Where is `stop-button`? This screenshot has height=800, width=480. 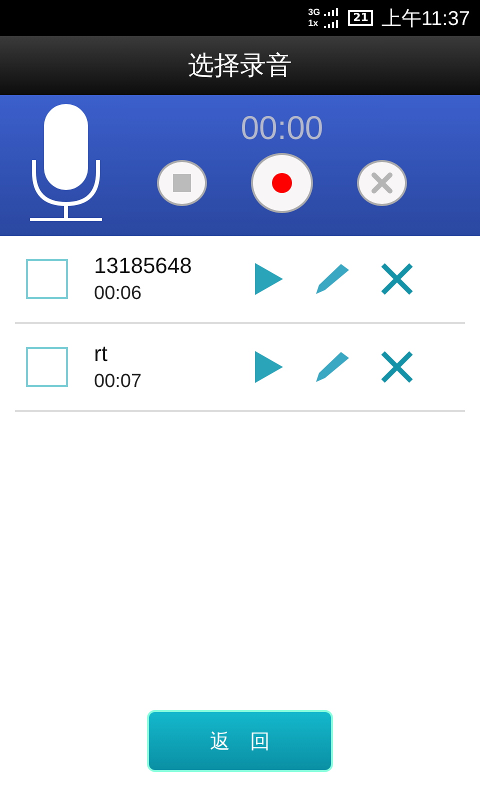
stop-button is located at coordinates (182, 183).